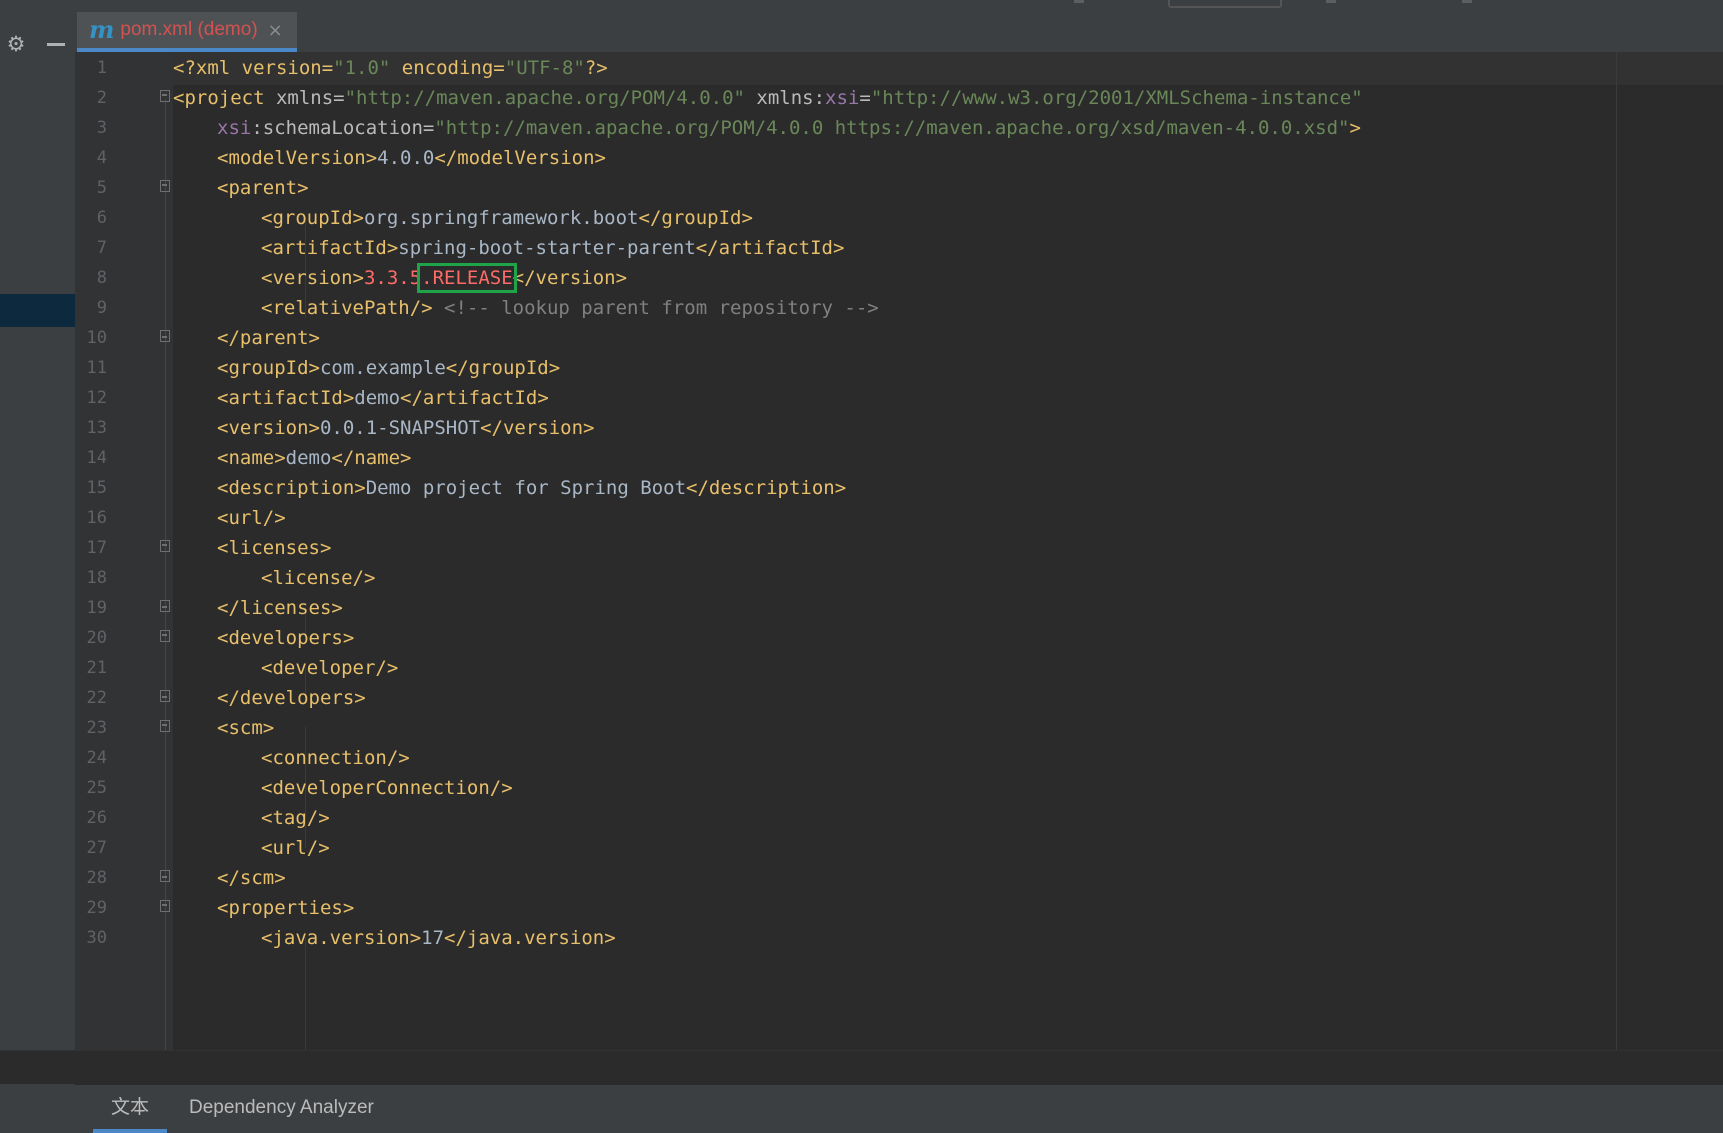 This screenshot has height=1133, width=1723. Describe the element at coordinates (1225, 4) in the screenshot. I see `run-config-selector` at that location.